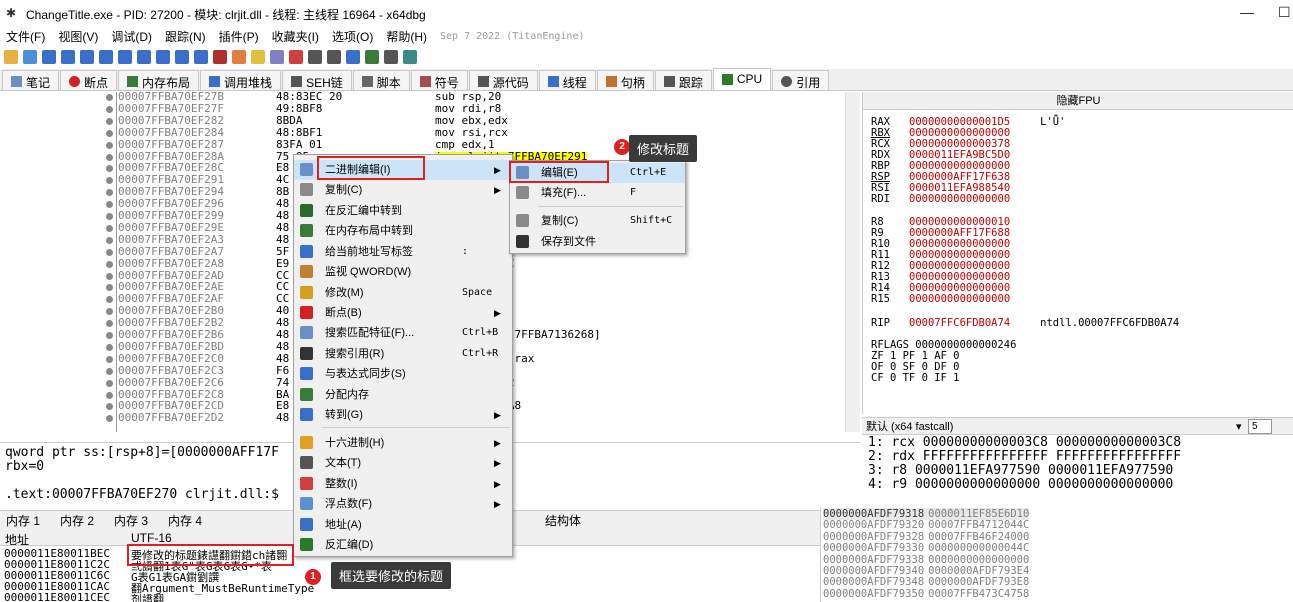  Describe the element at coordinates (403, 313) in the screenshot. I see `context-menu-item: 断点(B) ▶` at that location.